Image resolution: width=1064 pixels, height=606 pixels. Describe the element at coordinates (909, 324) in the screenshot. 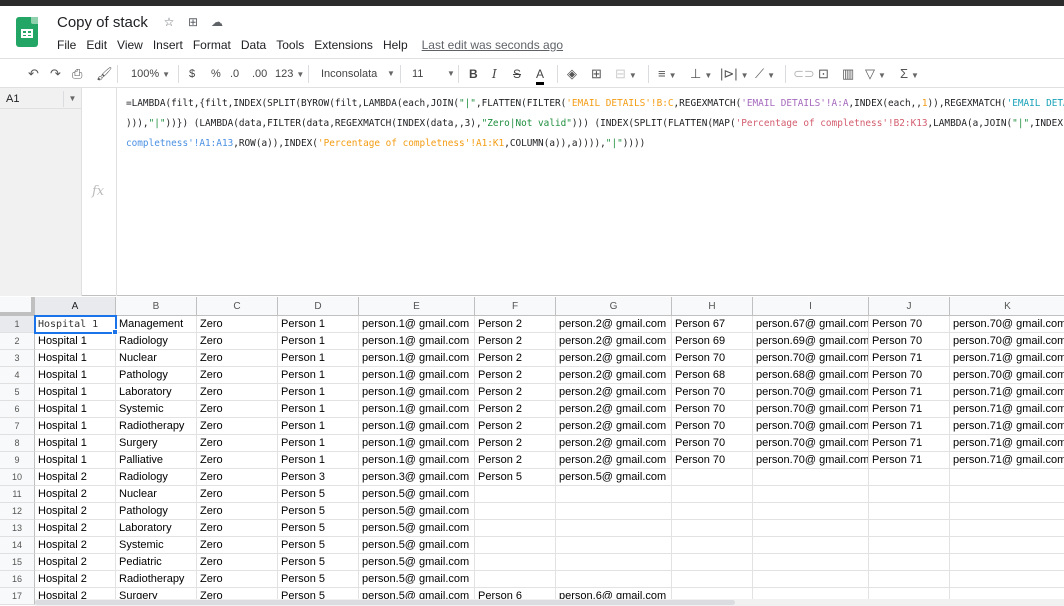

I see `cell-j1: Person 70` at that location.